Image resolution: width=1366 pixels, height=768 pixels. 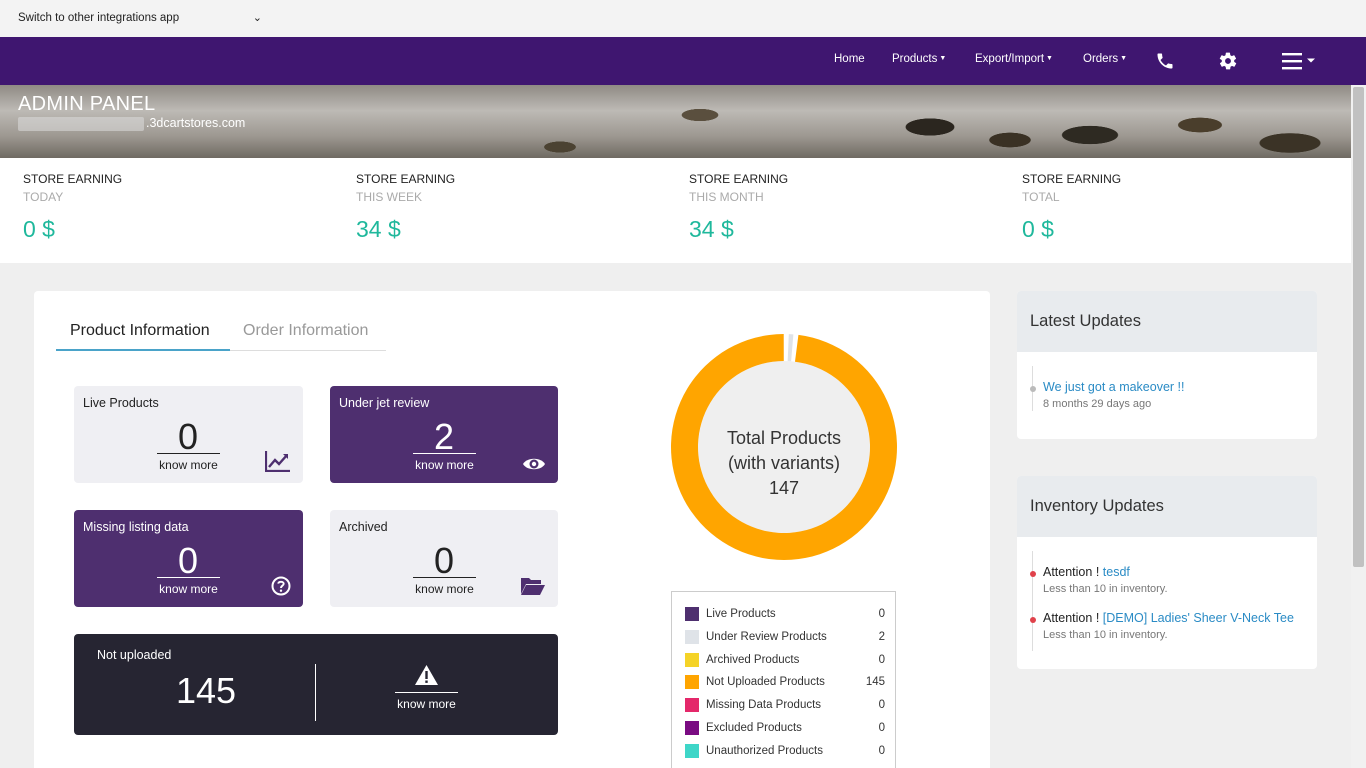 I want to click on product-link: tesdf, so click(x=1116, y=572).